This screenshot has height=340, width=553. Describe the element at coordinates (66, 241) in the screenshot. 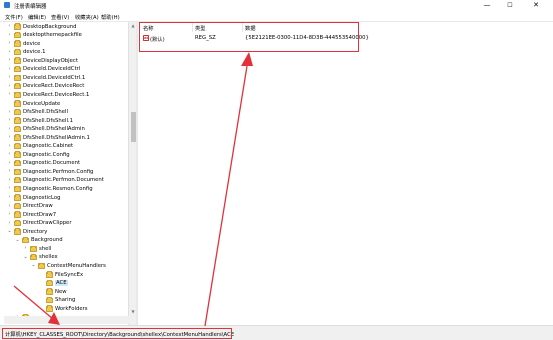

I see `tree-item: ⌄ Background` at that location.